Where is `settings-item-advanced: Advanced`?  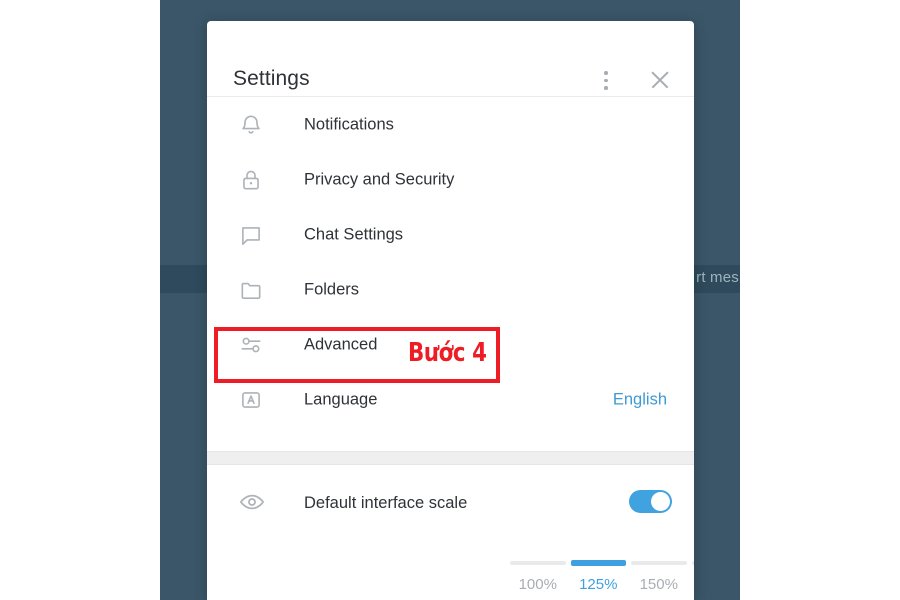 settings-item-advanced: Advanced is located at coordinates (450, 344).